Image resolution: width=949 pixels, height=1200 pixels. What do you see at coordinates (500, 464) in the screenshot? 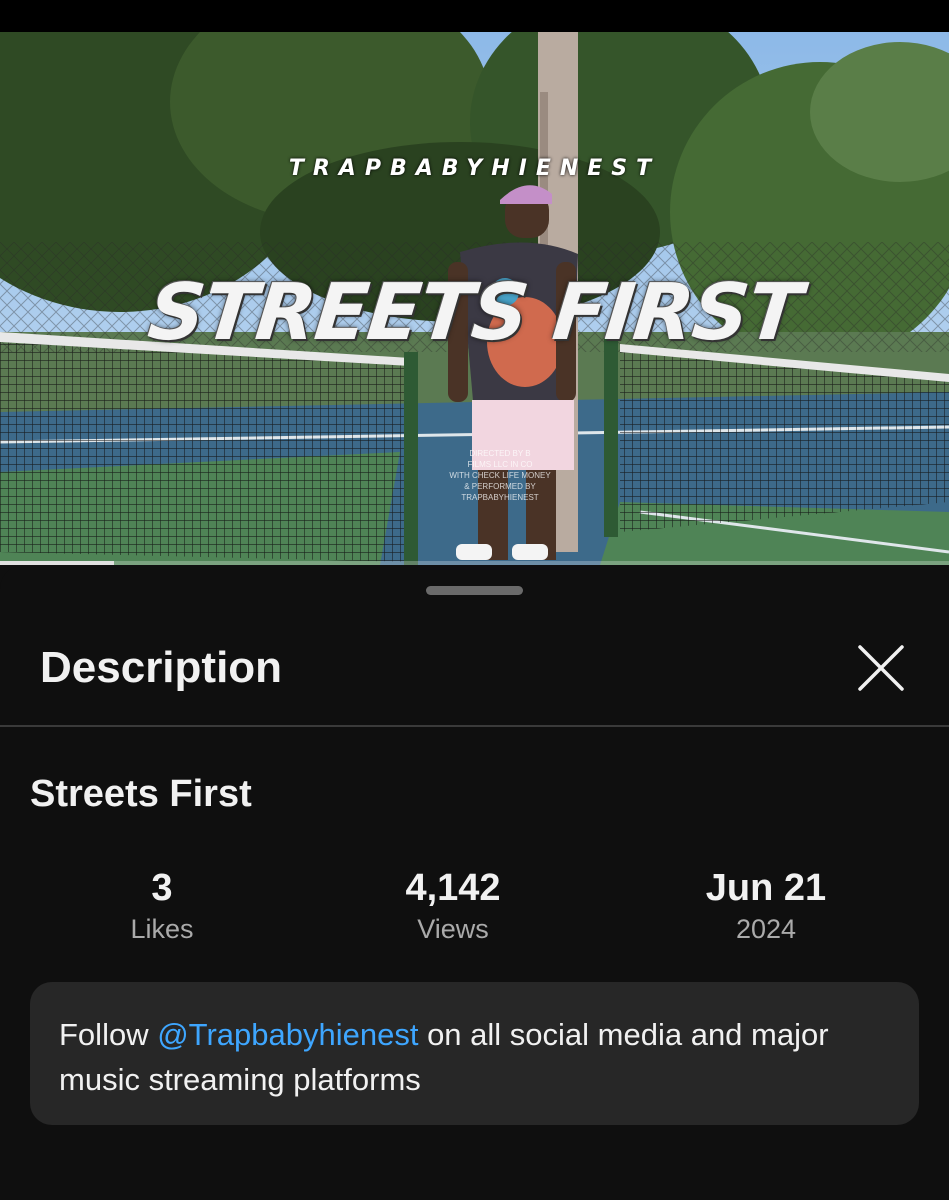
I see `credits-line: FILMS LLC IN CO` at bounding box center [500, 464].